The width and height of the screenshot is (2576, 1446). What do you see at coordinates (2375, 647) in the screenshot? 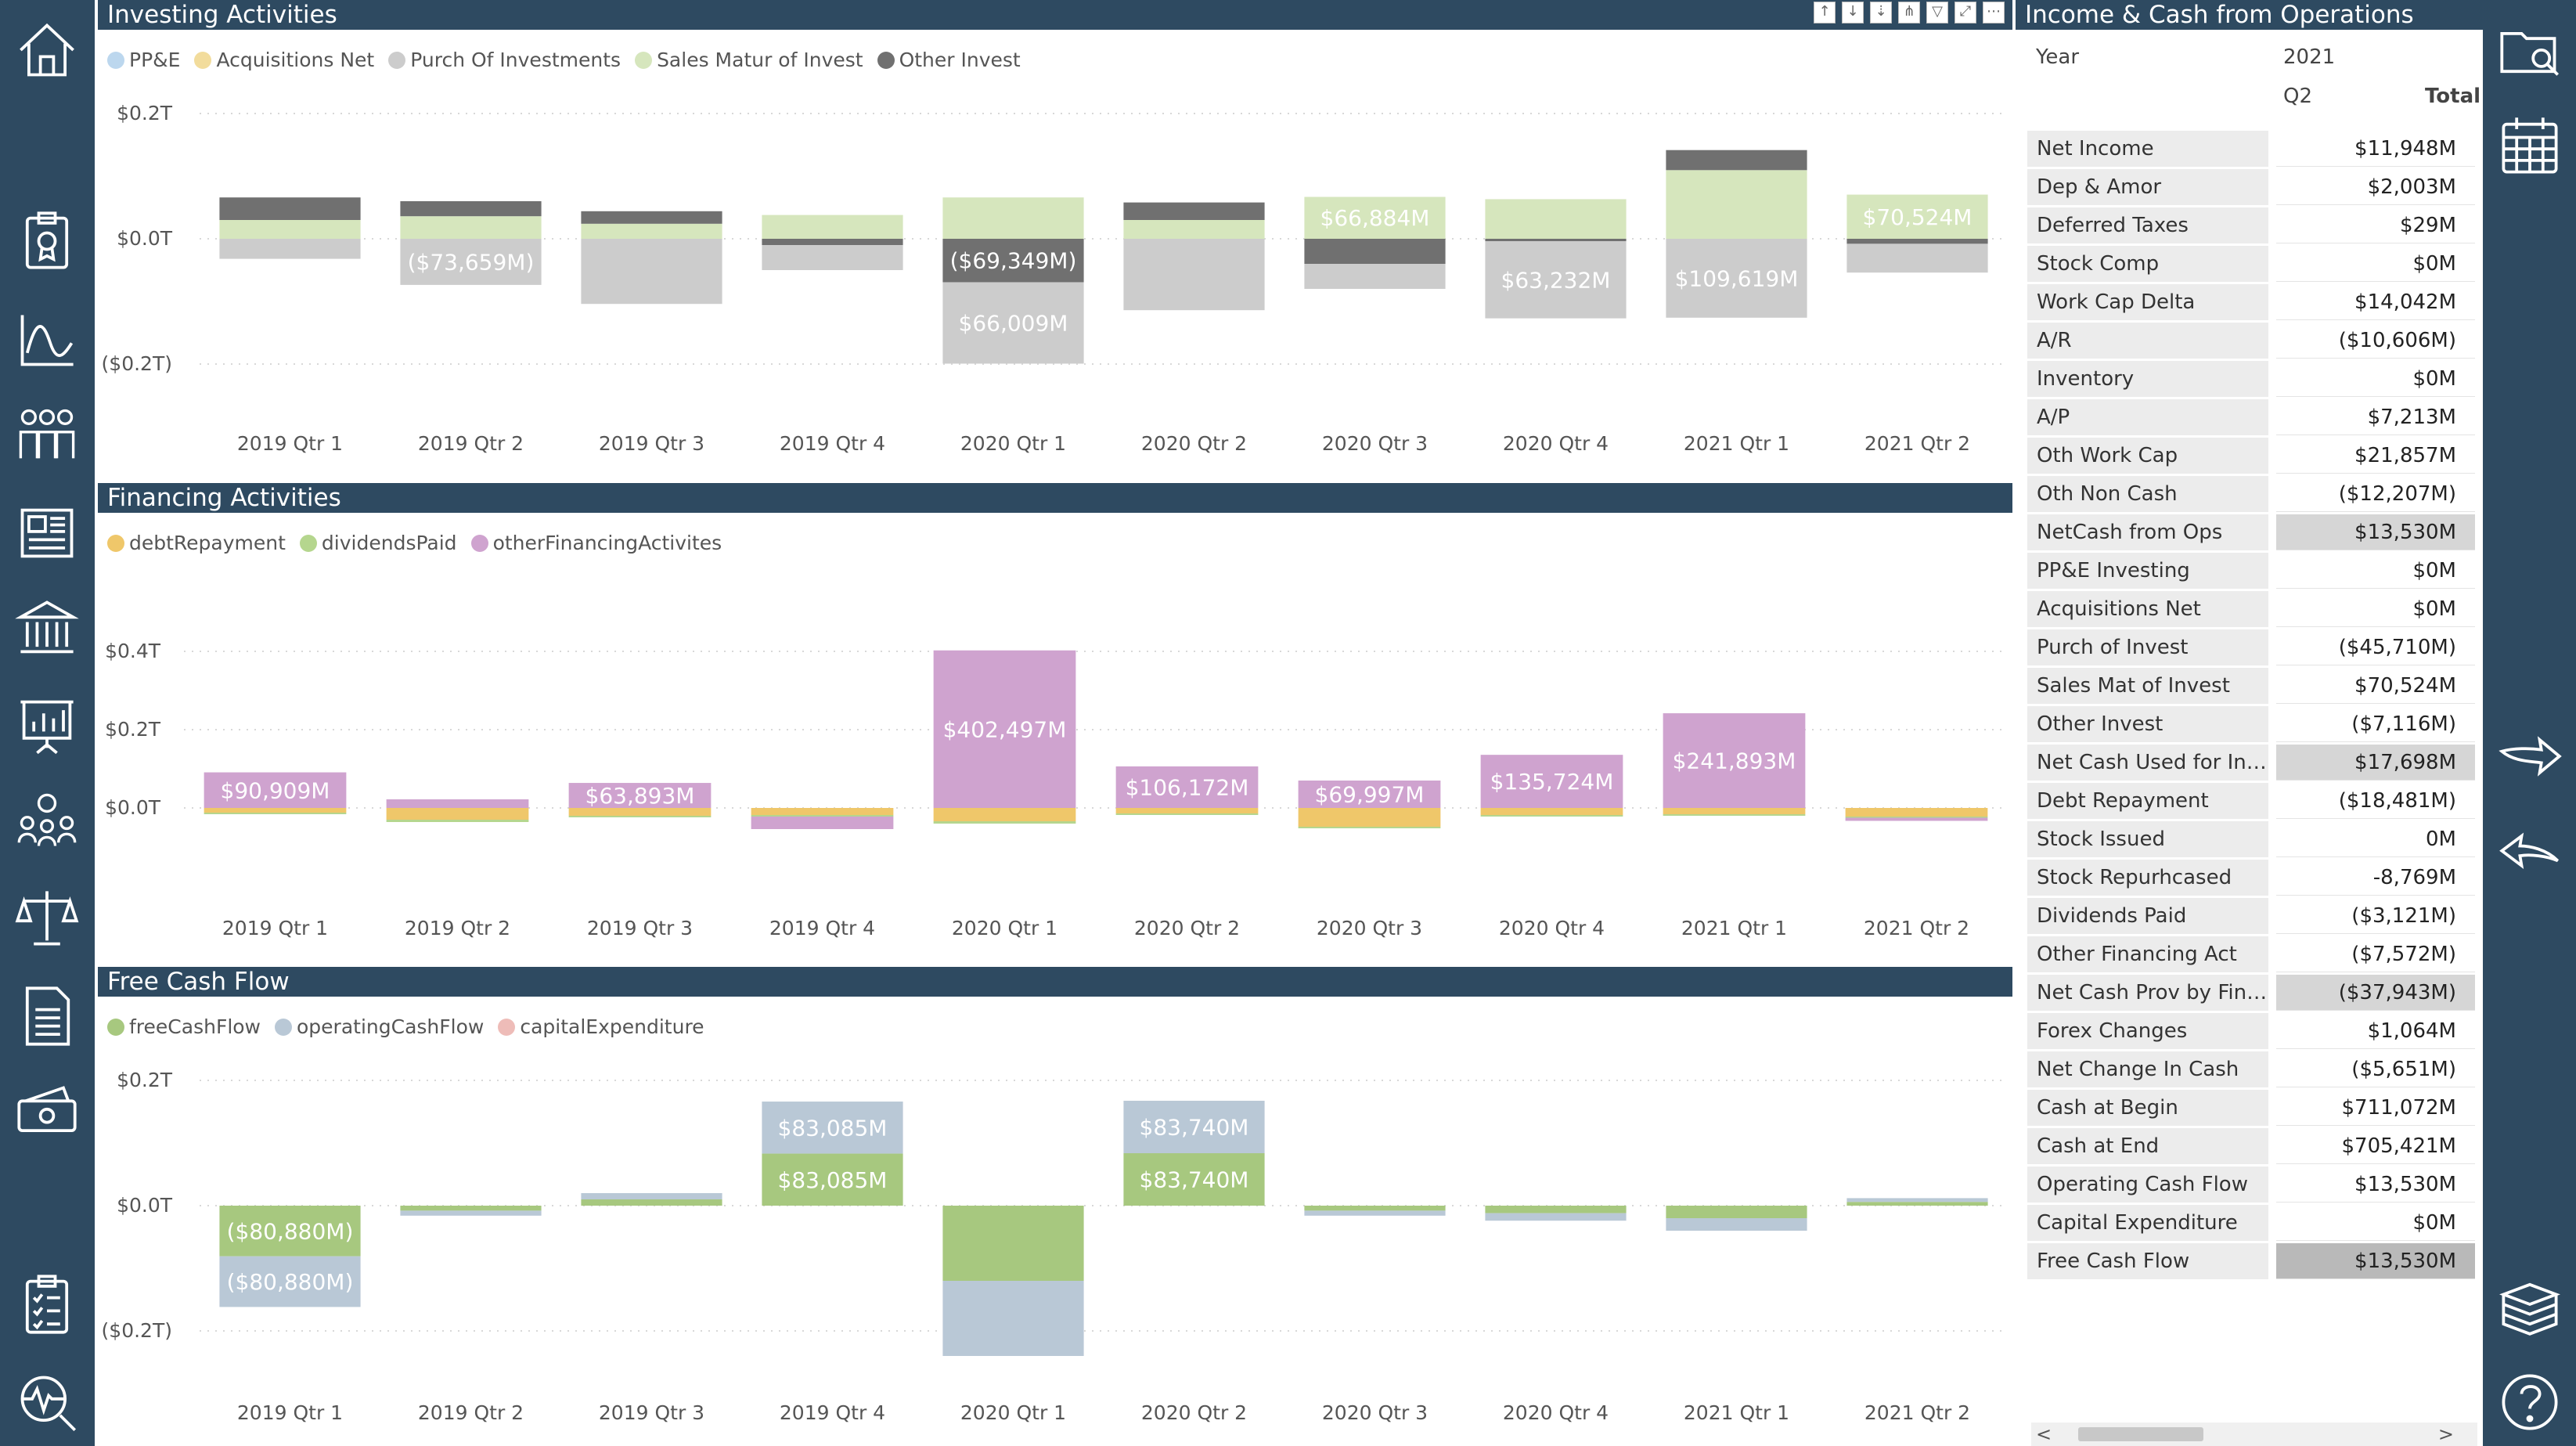
I see `matrix-row-value: ($45,710M)` at bounding box center [2375, 647].